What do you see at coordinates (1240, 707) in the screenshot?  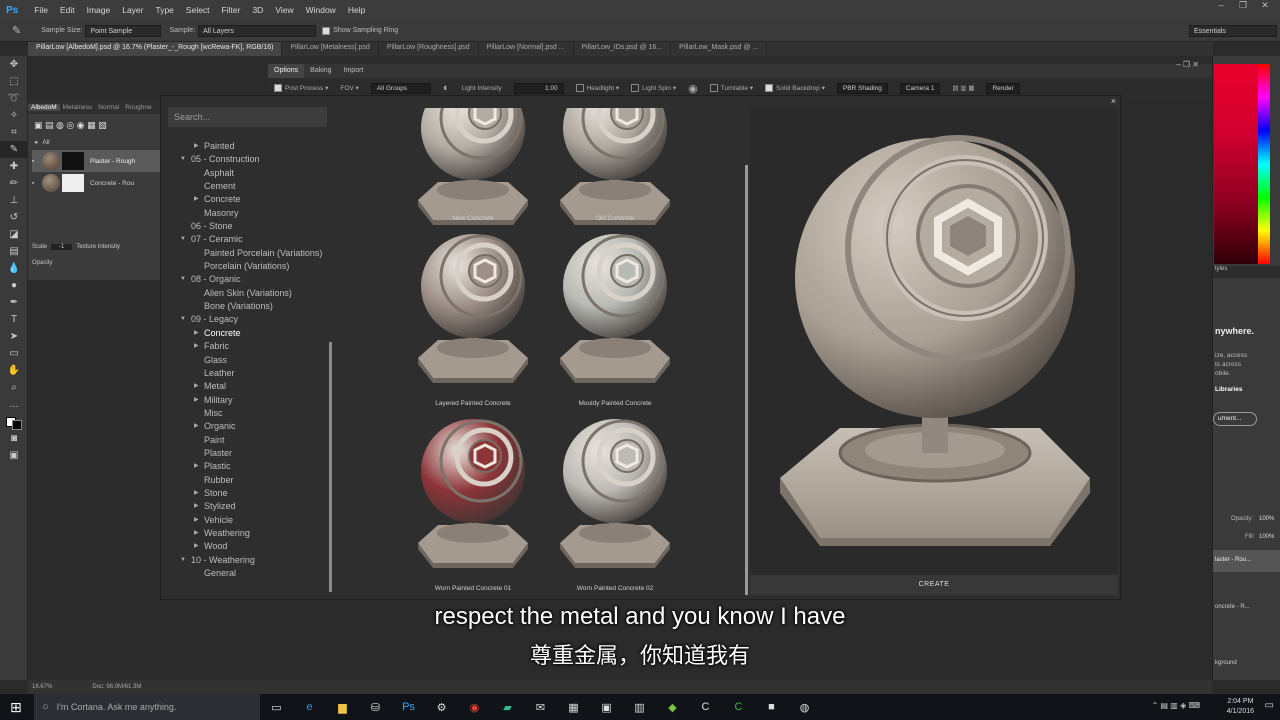 I see `taskbar-clock: 2:04 PM 4/1/2016` at bounding box center [1240, 707].